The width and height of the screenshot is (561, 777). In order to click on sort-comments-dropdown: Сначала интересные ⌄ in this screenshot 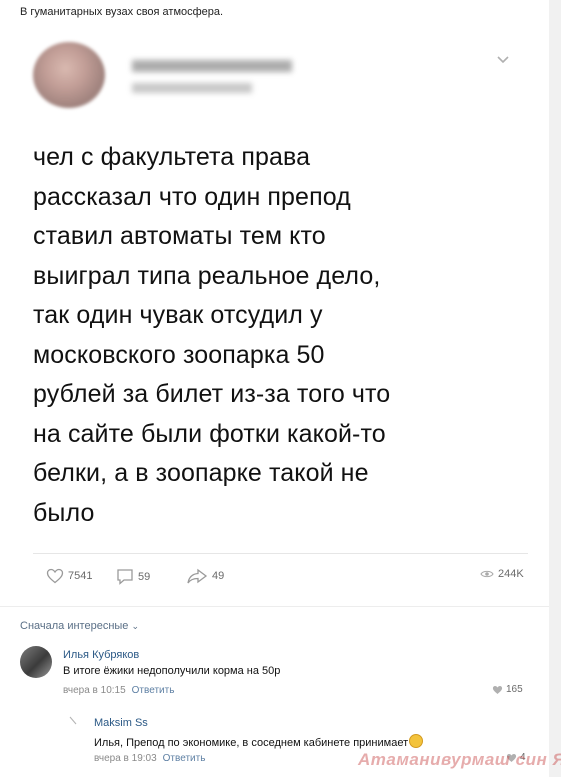, I will do `click(79, 626)`.